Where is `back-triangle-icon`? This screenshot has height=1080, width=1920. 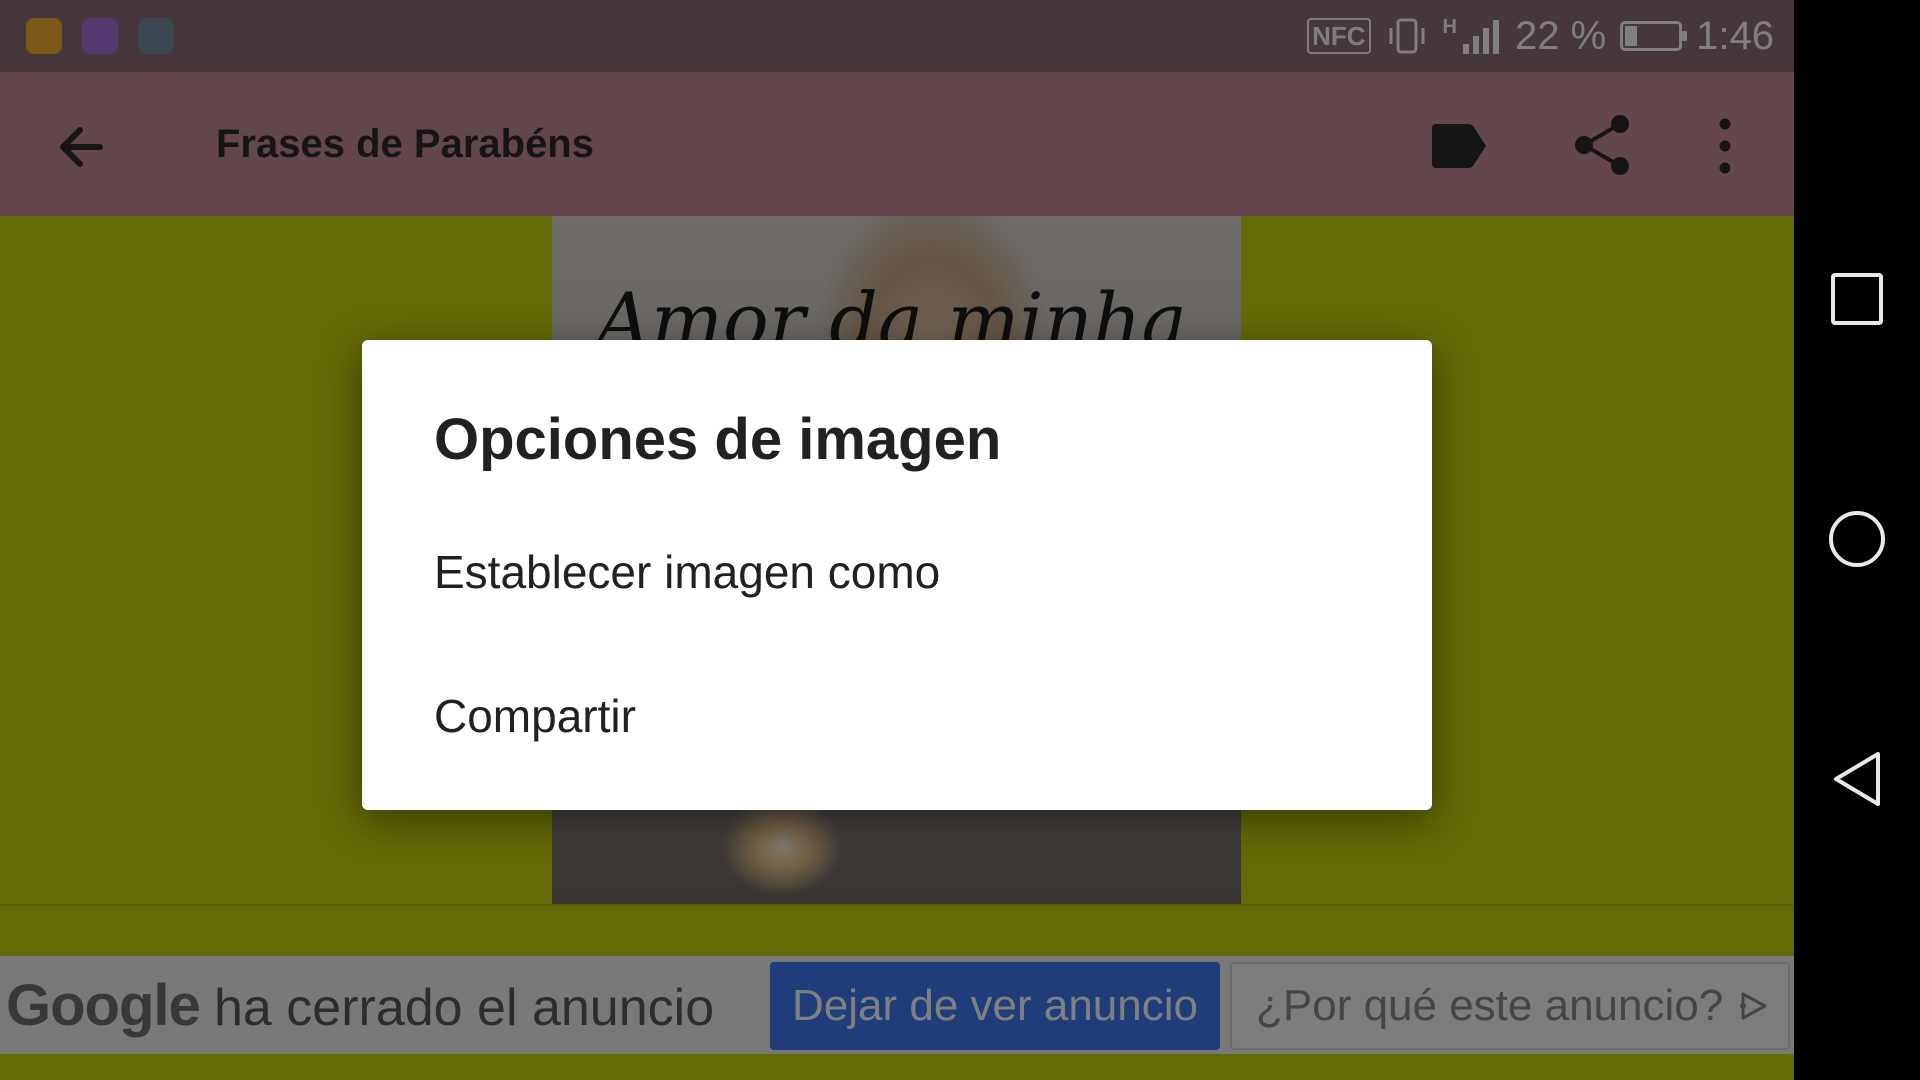
back-triangle-icon is located at coordinates (1857, 779).